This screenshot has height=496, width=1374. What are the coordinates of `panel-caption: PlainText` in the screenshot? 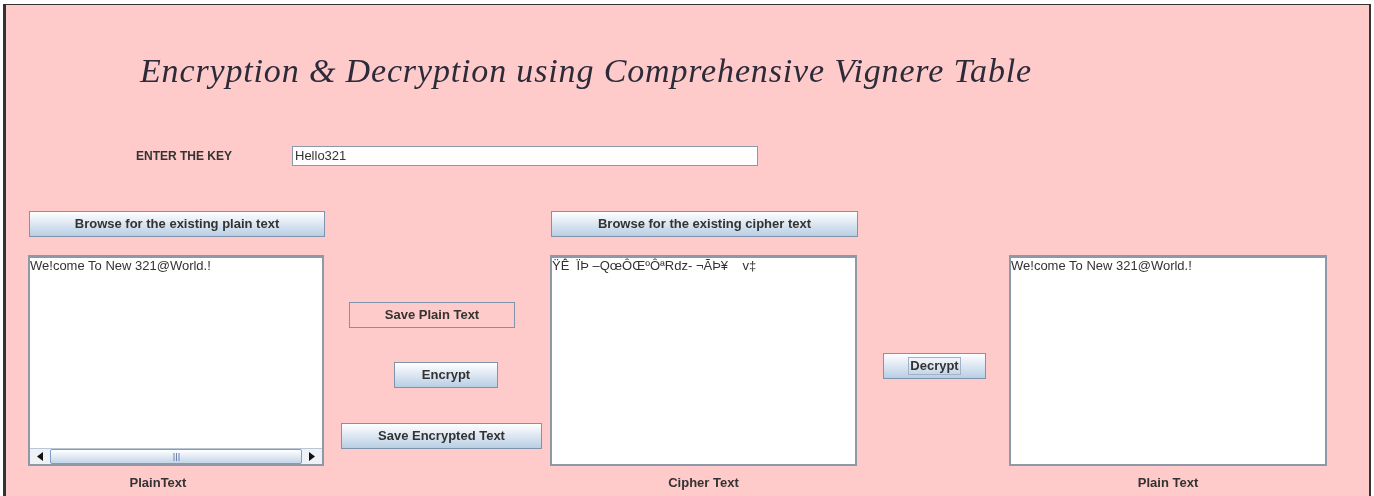 It's located at (158, 483).